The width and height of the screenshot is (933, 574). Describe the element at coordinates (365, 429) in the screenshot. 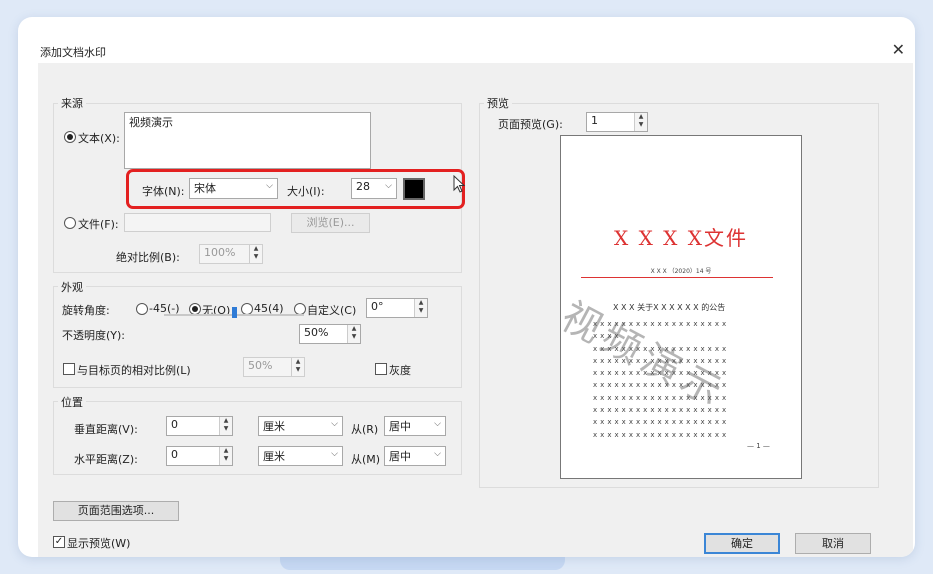

I see `vertical-from-label: 从(R)` at that location.